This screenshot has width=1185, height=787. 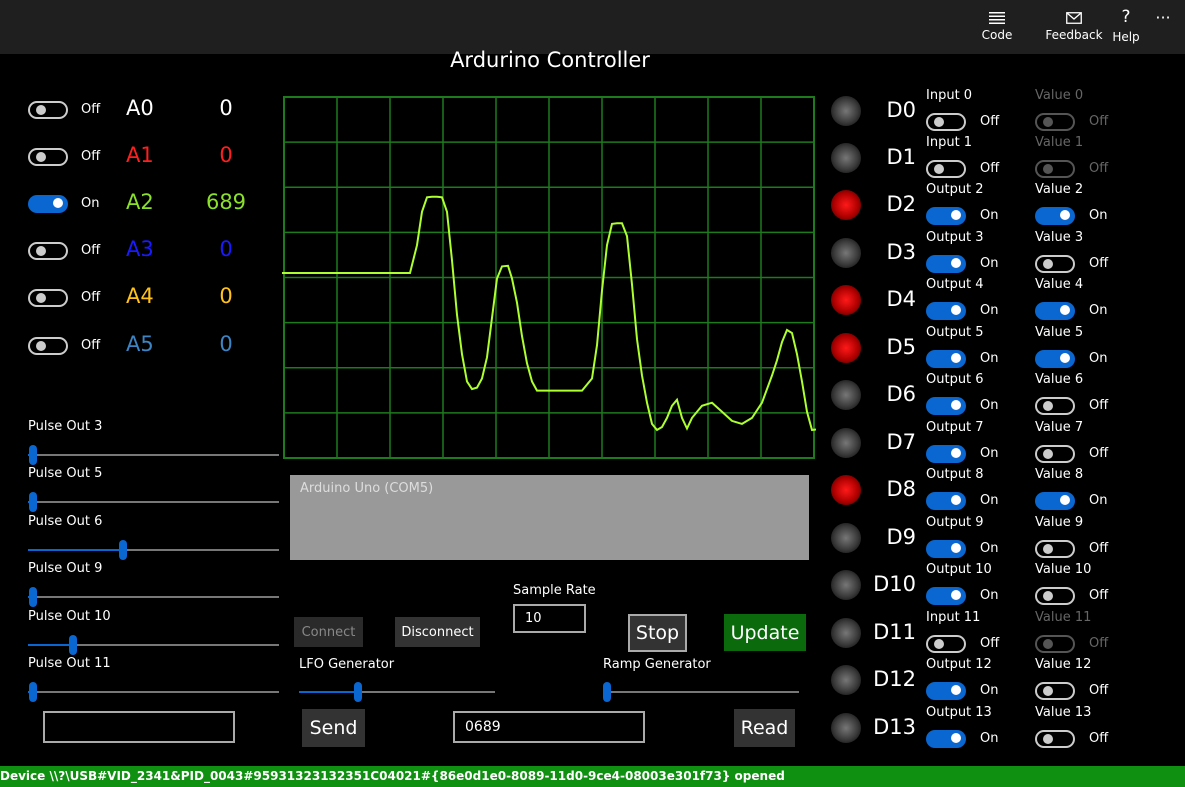 I want to click on more-options-button: ···, so click(x=1163, y=20).